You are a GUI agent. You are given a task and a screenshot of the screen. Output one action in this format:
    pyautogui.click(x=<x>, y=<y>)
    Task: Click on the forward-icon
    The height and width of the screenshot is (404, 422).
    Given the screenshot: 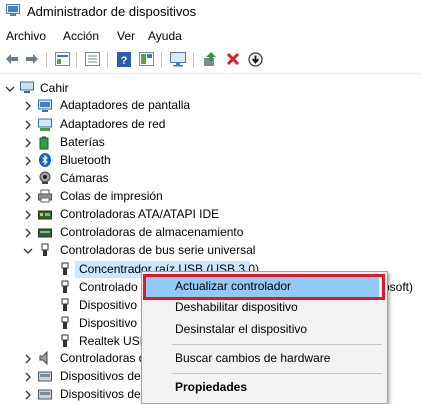 What is the action you would take?
    pyautogui.click(x=32, y=59)
    